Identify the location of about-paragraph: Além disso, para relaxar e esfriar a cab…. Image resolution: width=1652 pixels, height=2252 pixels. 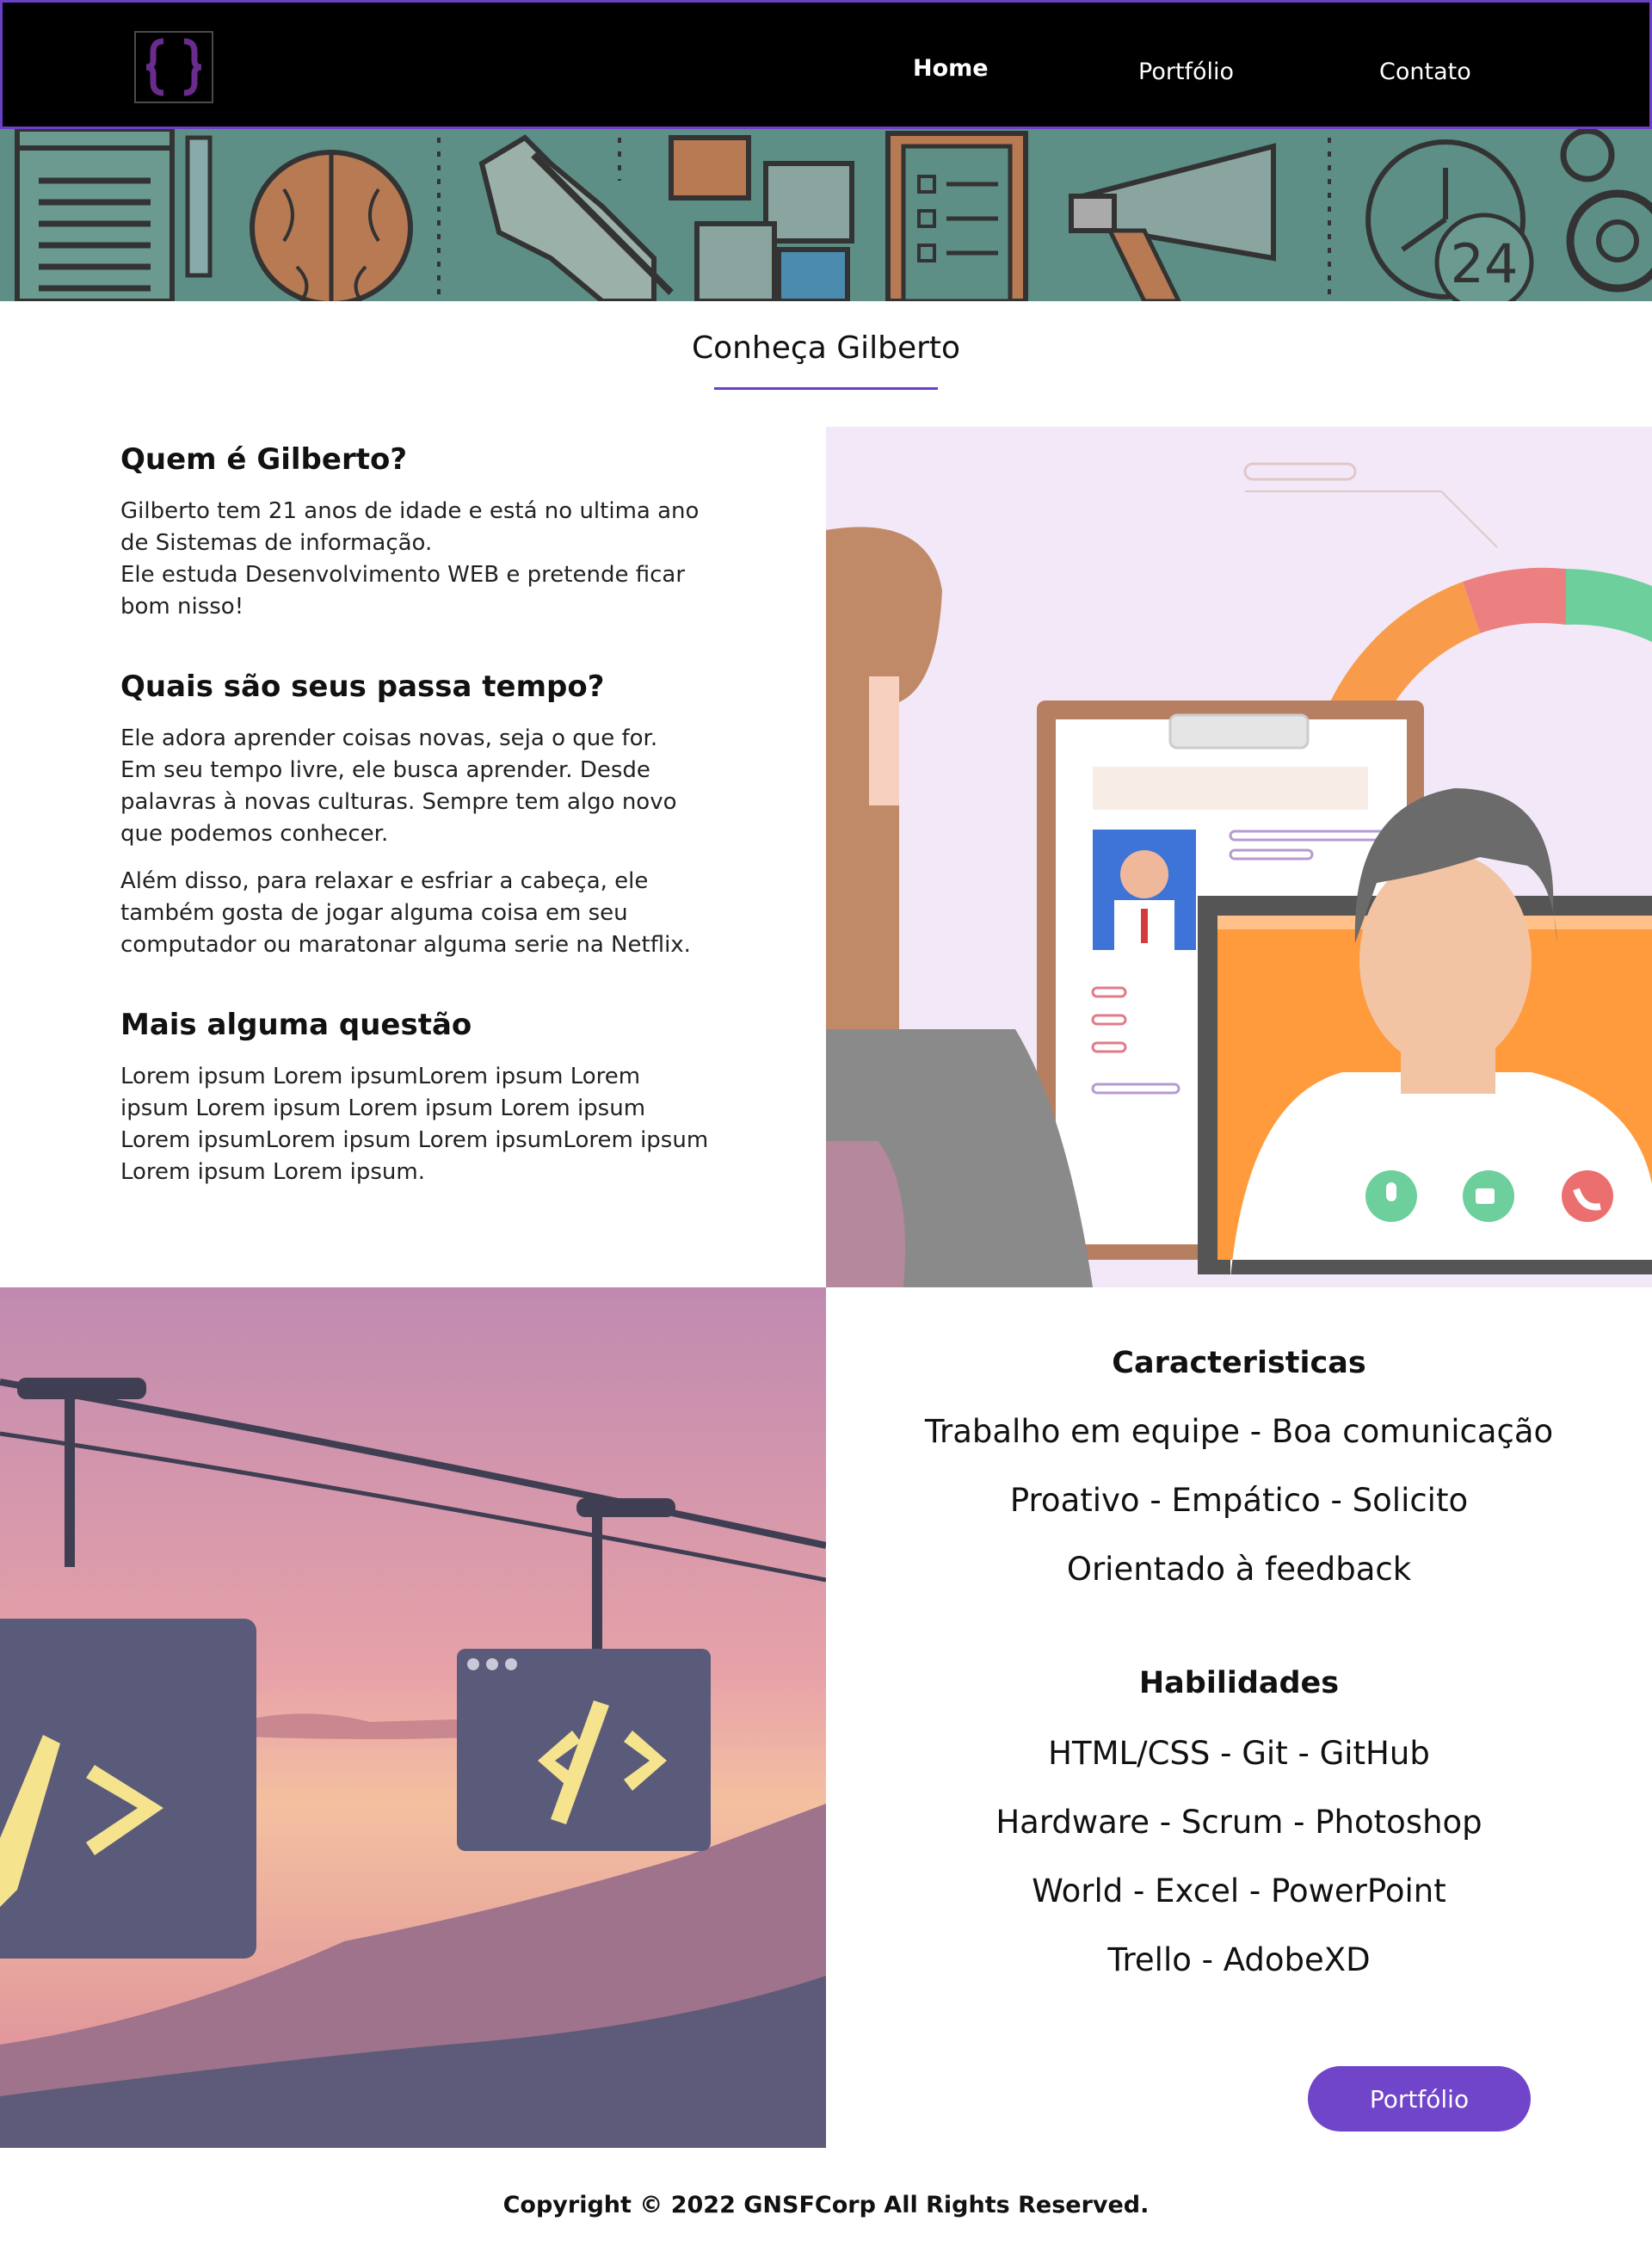
(405, 913).